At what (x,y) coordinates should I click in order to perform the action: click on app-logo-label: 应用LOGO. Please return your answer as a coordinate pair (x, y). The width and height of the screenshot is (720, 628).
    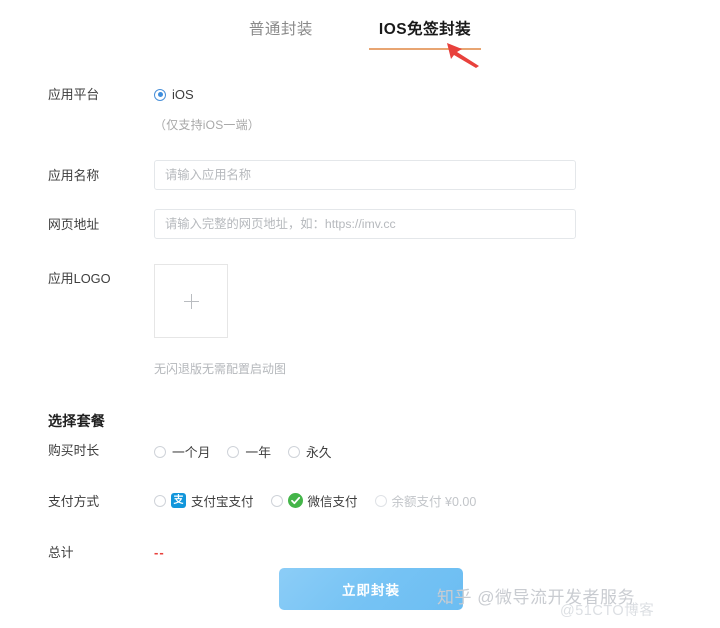
    Looking at the image, I should click on (79, 278).